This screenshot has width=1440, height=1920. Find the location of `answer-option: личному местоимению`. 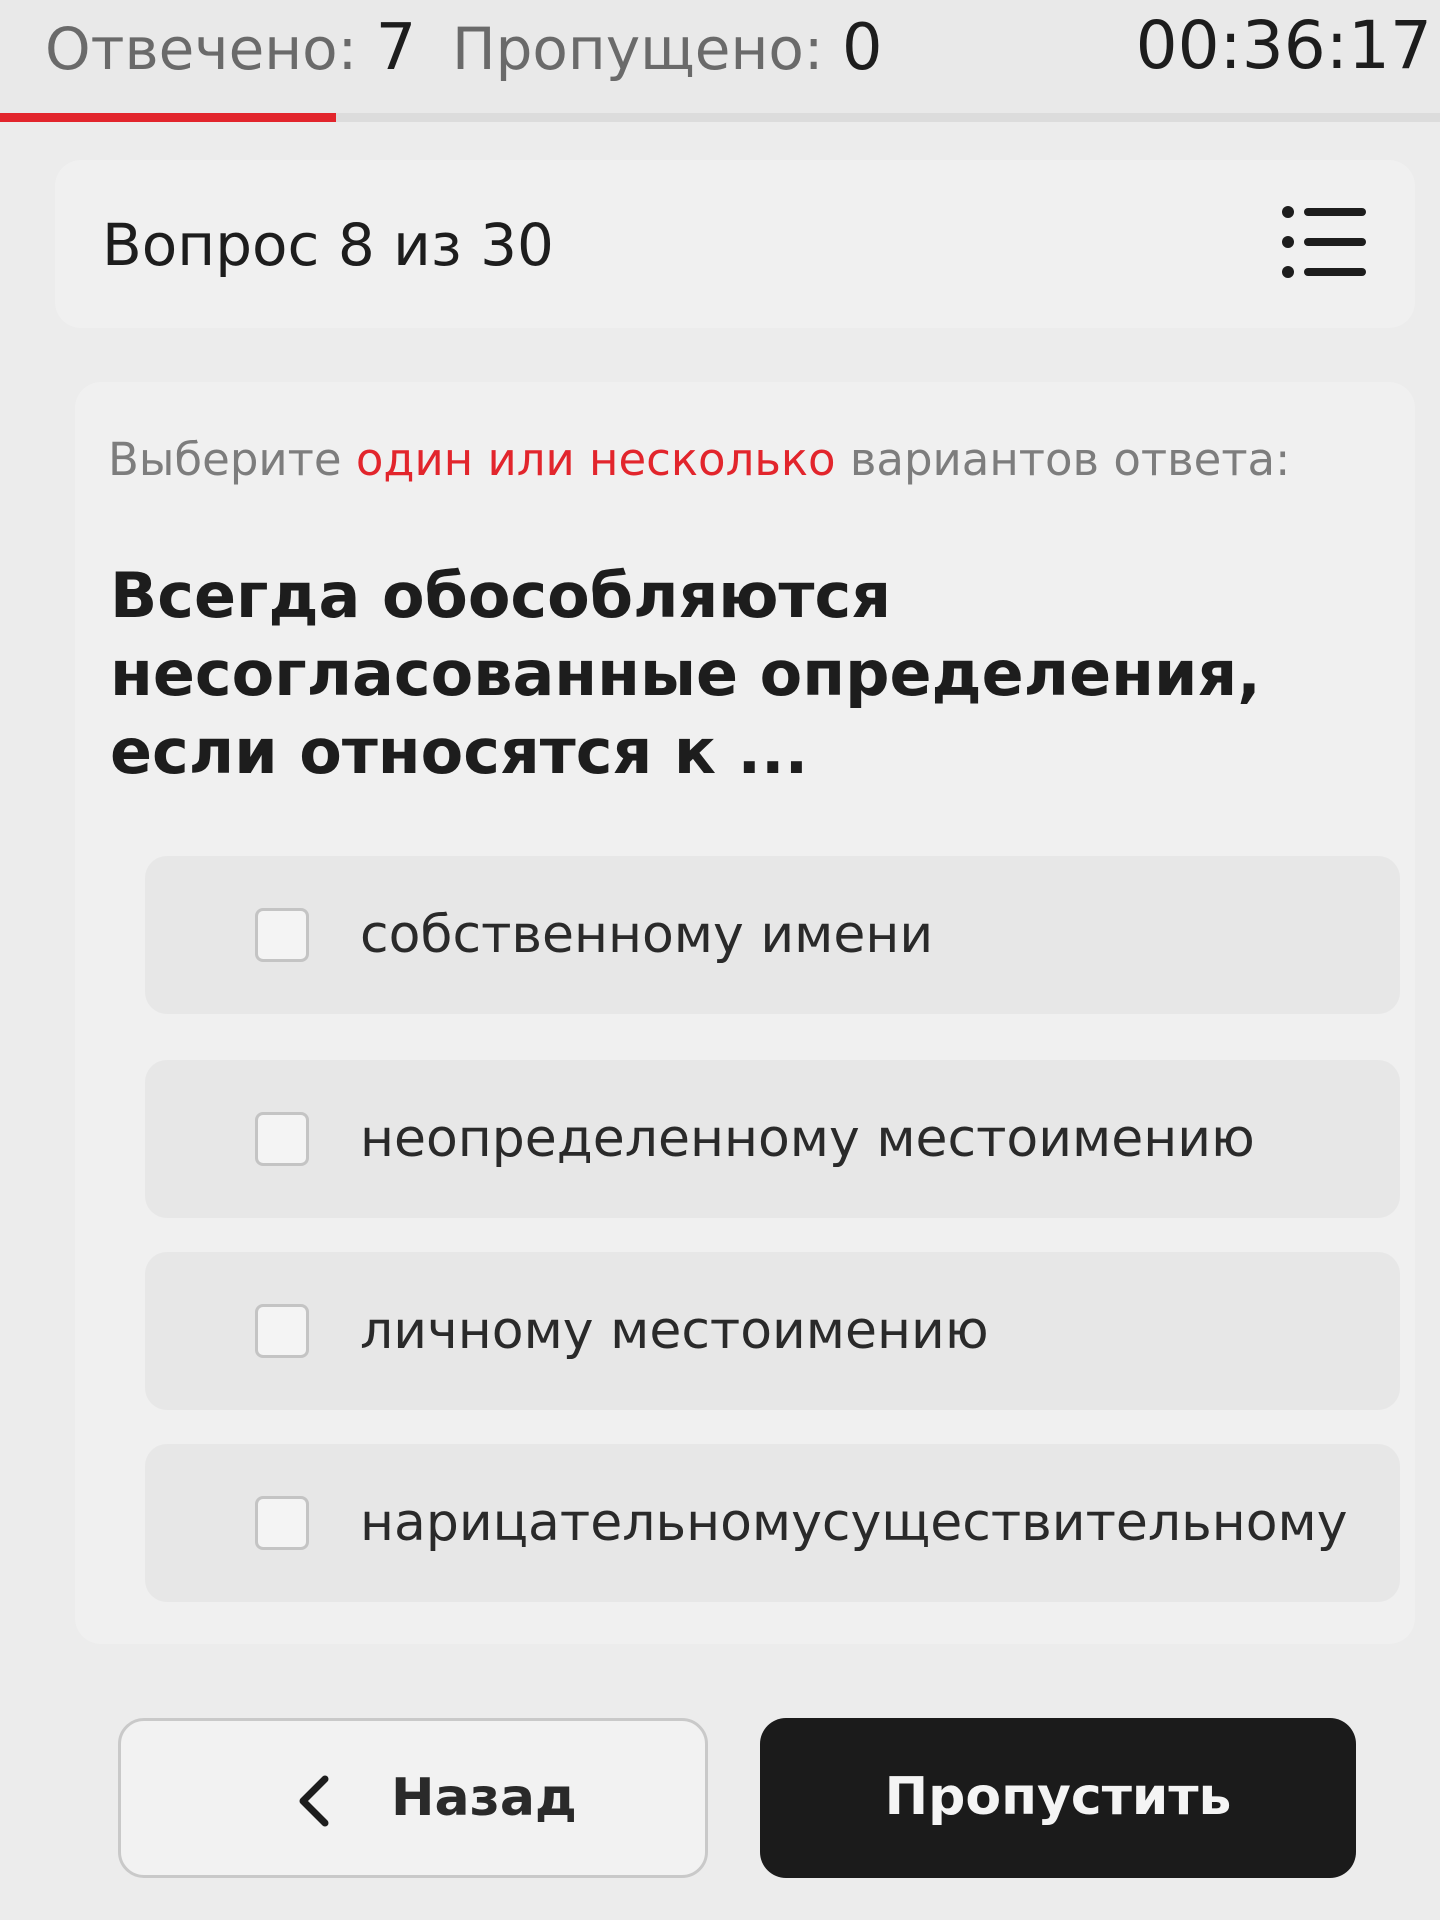

answer-option: личному местоимению is located at coordinates (772, 1331).